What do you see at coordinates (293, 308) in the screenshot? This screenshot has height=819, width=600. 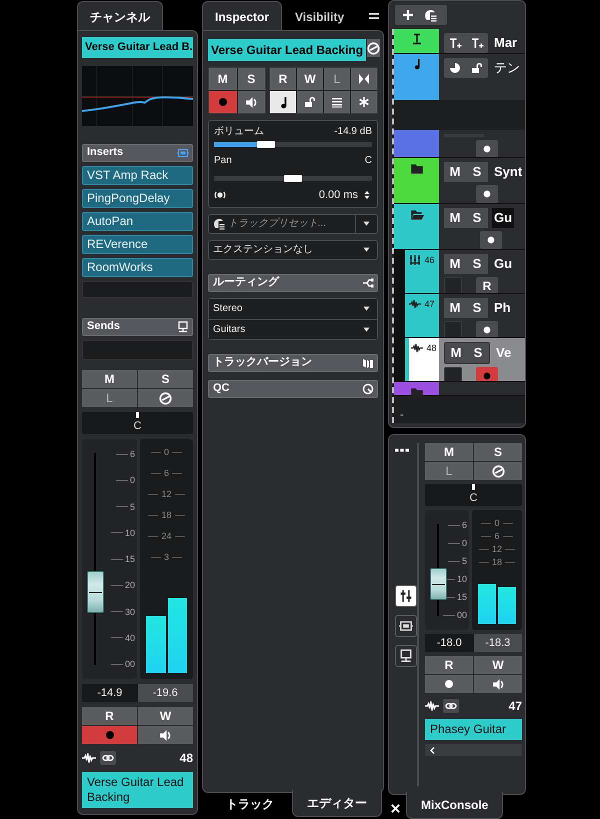 I see `routing-dropdown: Stereo` at bounding box center [293, 308].